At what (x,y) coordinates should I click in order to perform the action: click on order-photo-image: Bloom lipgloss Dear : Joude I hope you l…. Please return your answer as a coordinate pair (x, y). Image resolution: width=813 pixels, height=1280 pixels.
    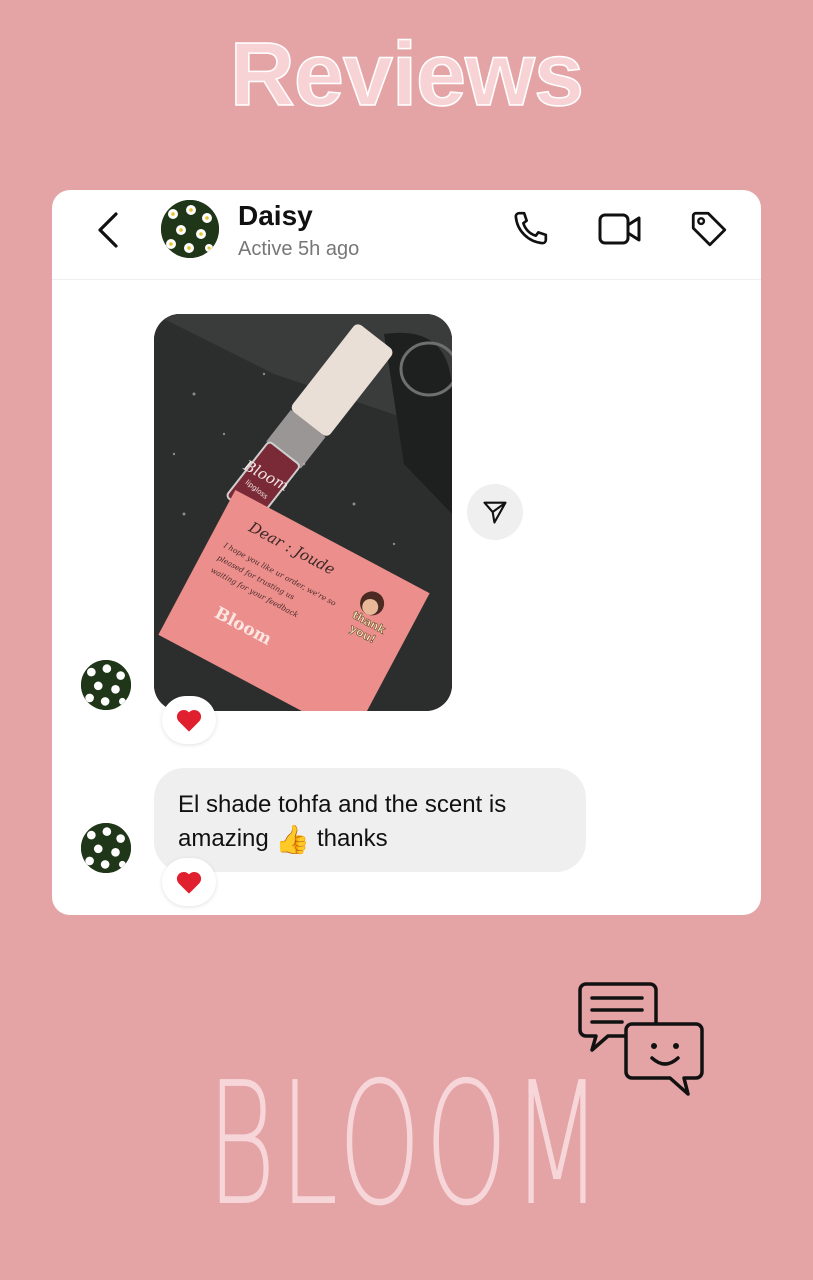
    Looking at the image, I should click on (303, 512).